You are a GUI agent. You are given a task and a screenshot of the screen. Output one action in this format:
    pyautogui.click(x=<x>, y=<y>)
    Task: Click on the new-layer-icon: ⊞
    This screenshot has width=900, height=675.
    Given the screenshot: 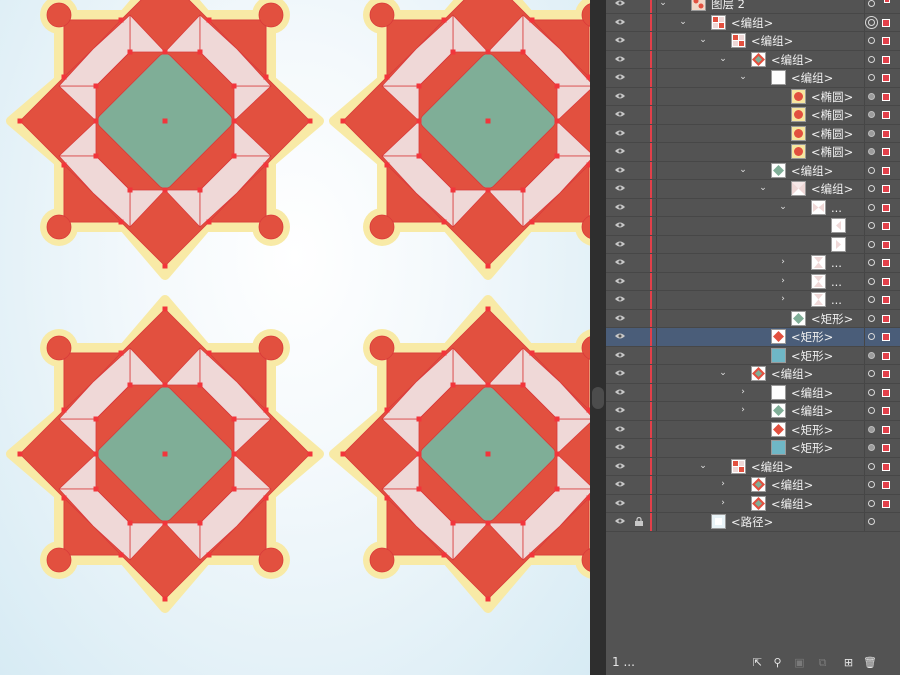 What is the action you would take?
    pyautogui.click(x=848, y=662)
    